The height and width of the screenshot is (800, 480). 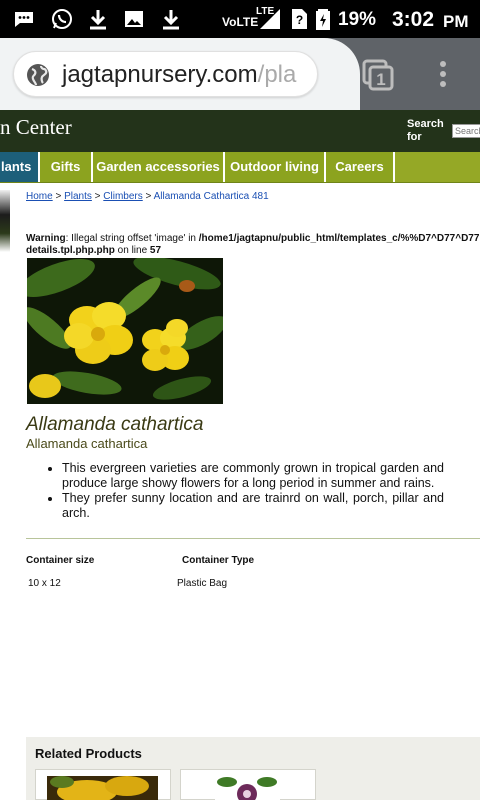 I want to click on battery-percent: 19%, so click(x=357, y=19).